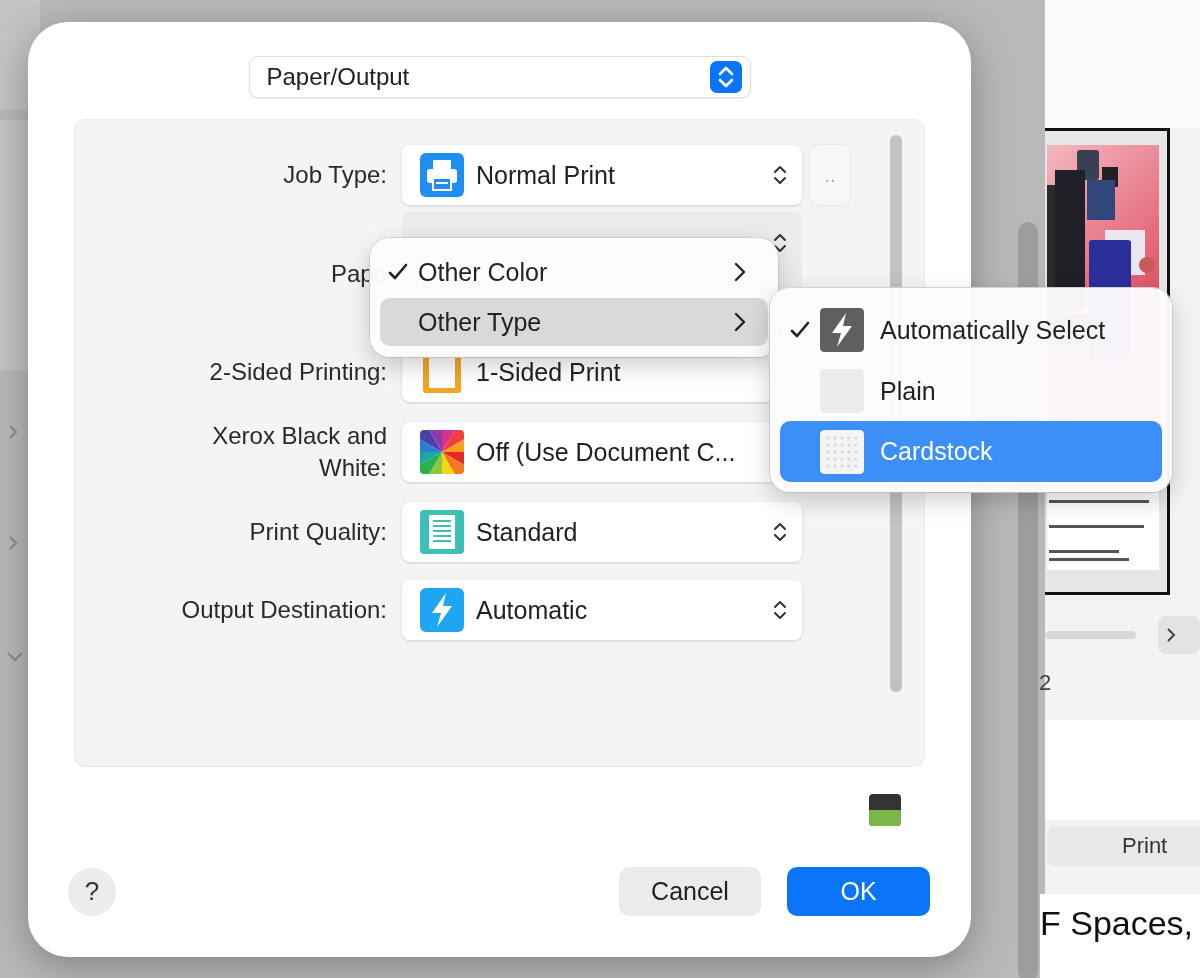 Image resolution: width=1200 pixels, height=978 pixels. What do you see at coordinates (297, 372) in the screenshot?
I see `field-label: 2-Sided Printing:` at bounding box center [297, 372].